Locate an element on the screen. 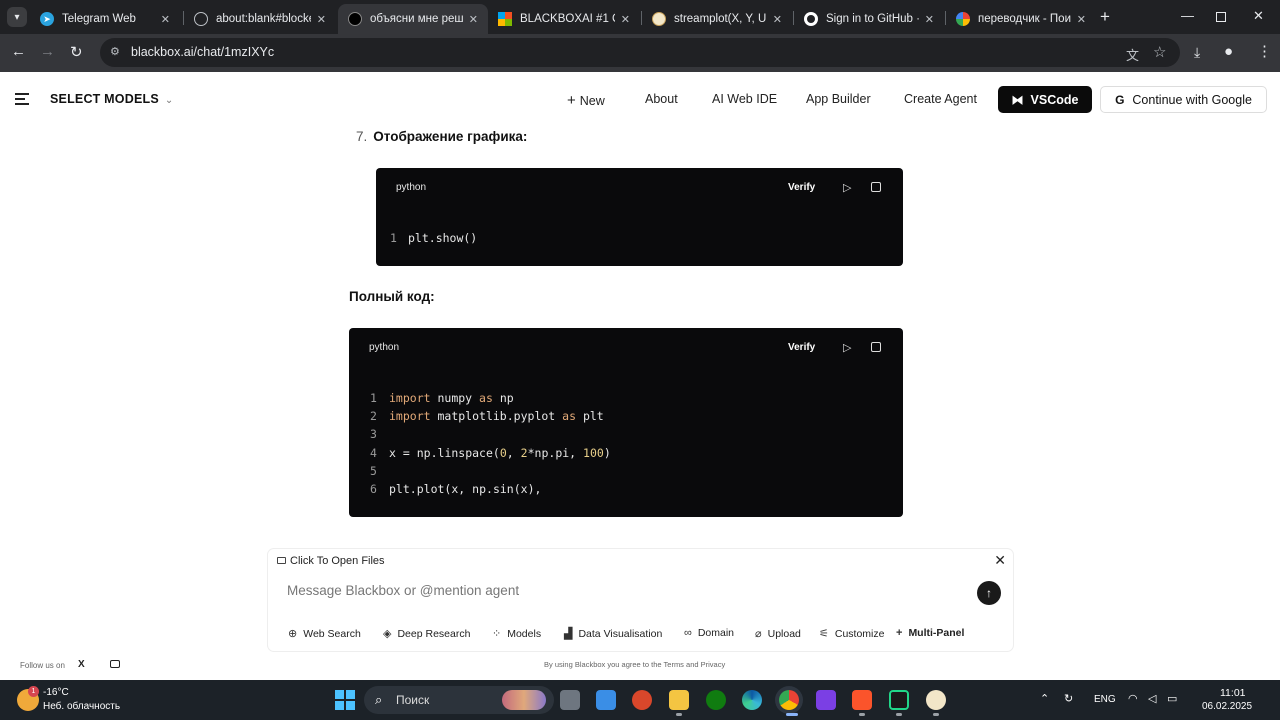  browser-tab-github: Sign in to GitHub · G ✕ is located at coordinates (869, 19).